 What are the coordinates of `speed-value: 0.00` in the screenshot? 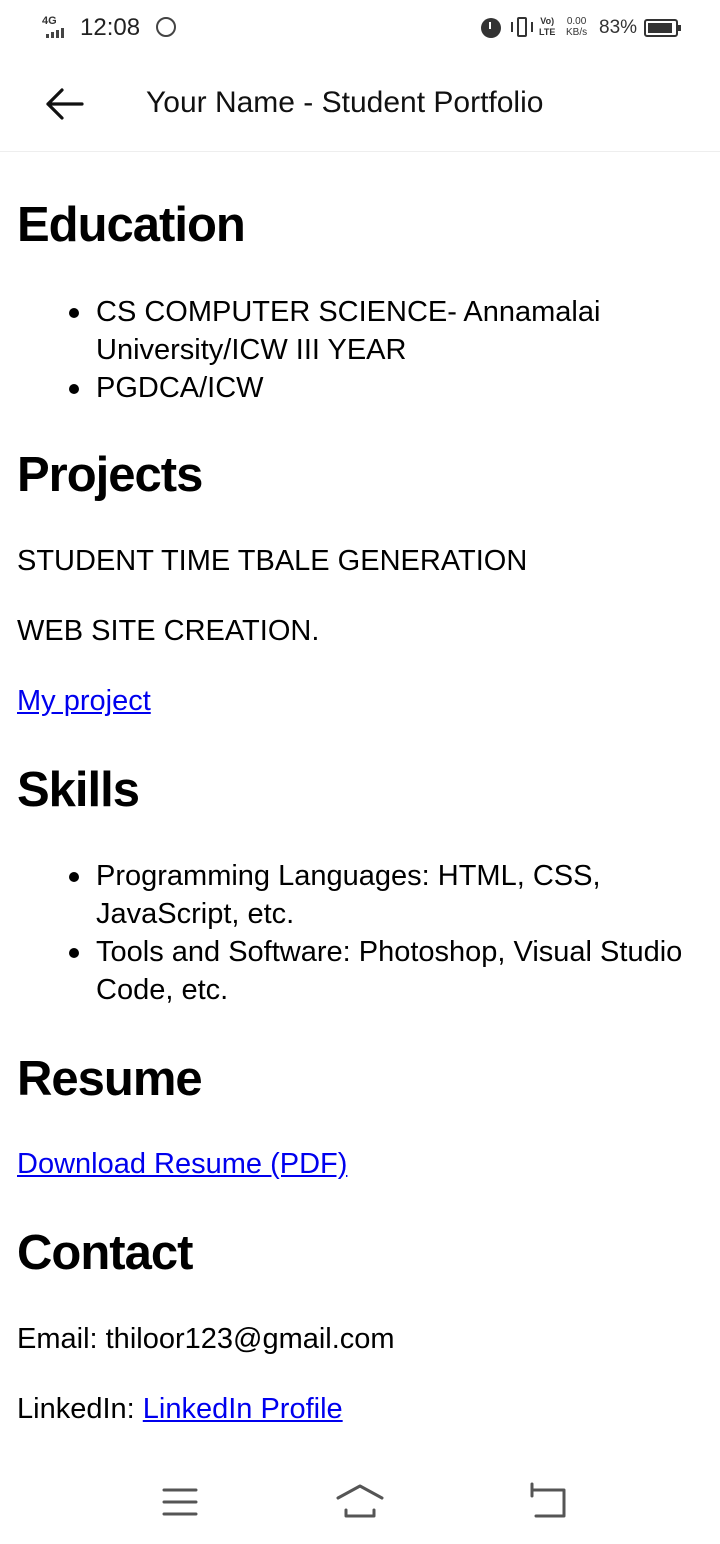 It's located at (576, 21).